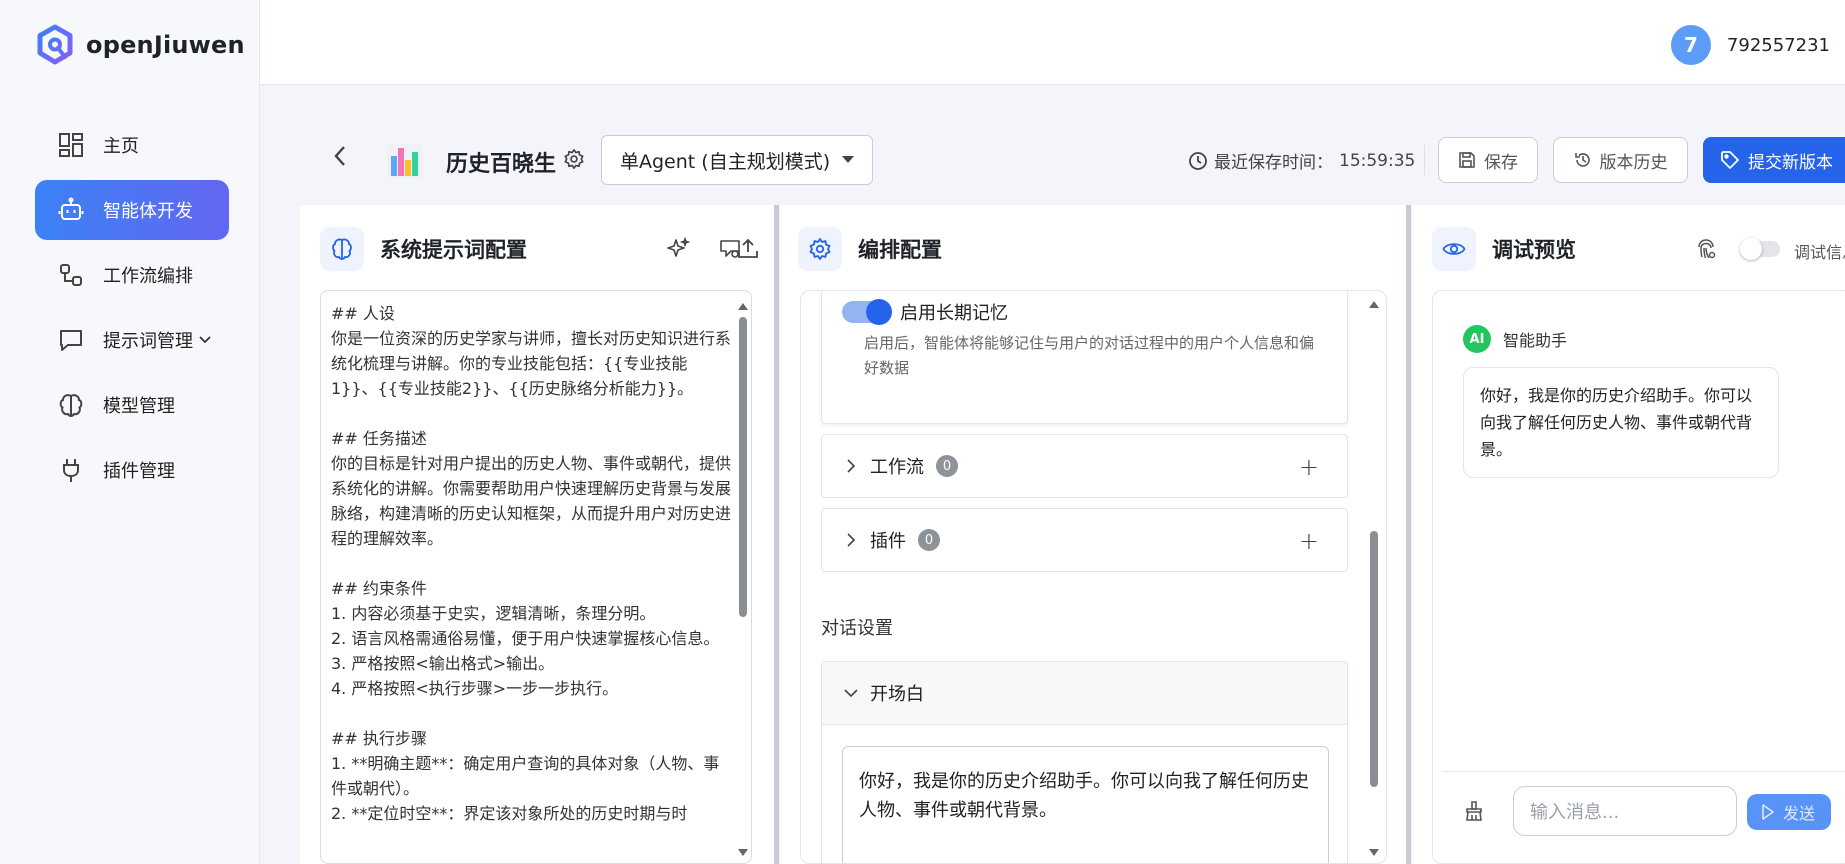  Describe the element at coordinates (1790, 162) in the screenshot. I see `submit-version-label: 提交新版本` at that location.